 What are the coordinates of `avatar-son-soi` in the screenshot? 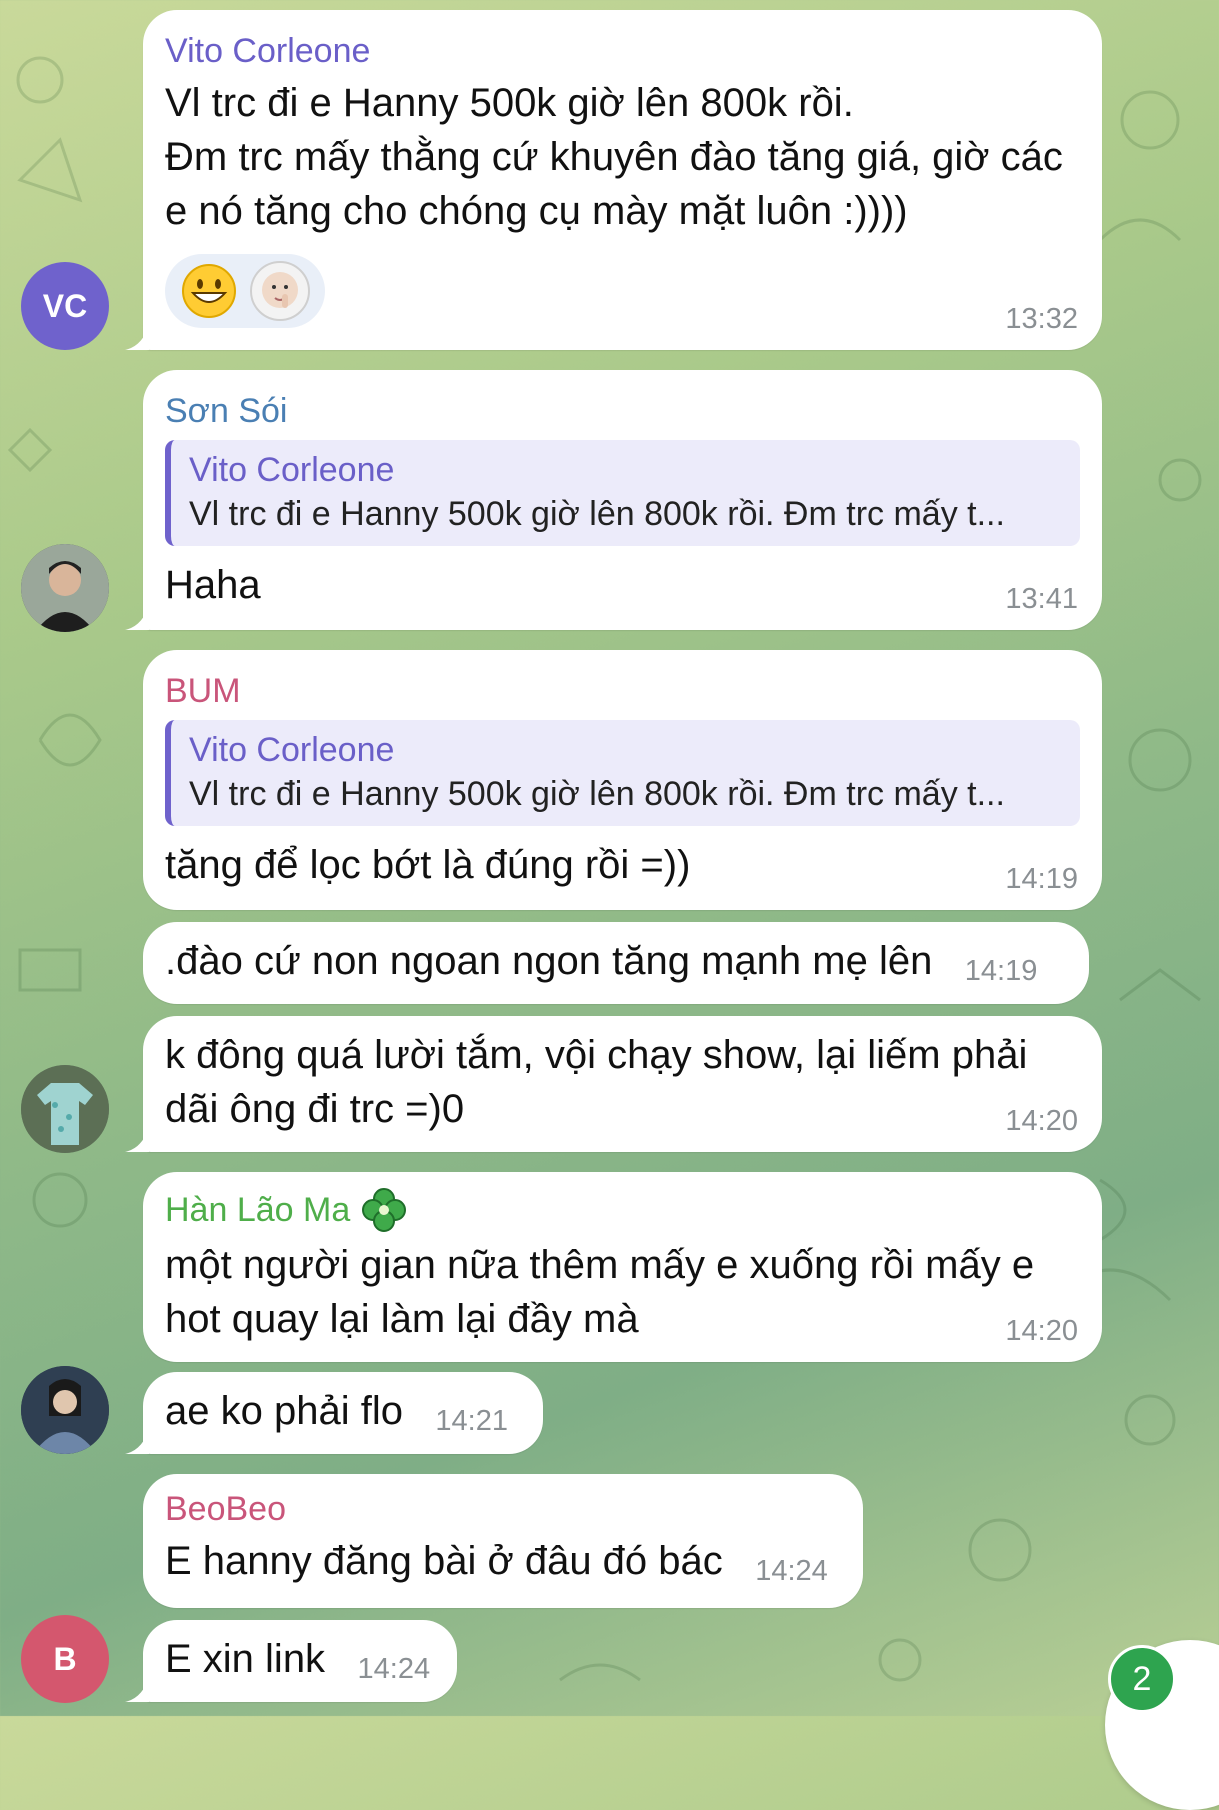 It's located at (65, 588).